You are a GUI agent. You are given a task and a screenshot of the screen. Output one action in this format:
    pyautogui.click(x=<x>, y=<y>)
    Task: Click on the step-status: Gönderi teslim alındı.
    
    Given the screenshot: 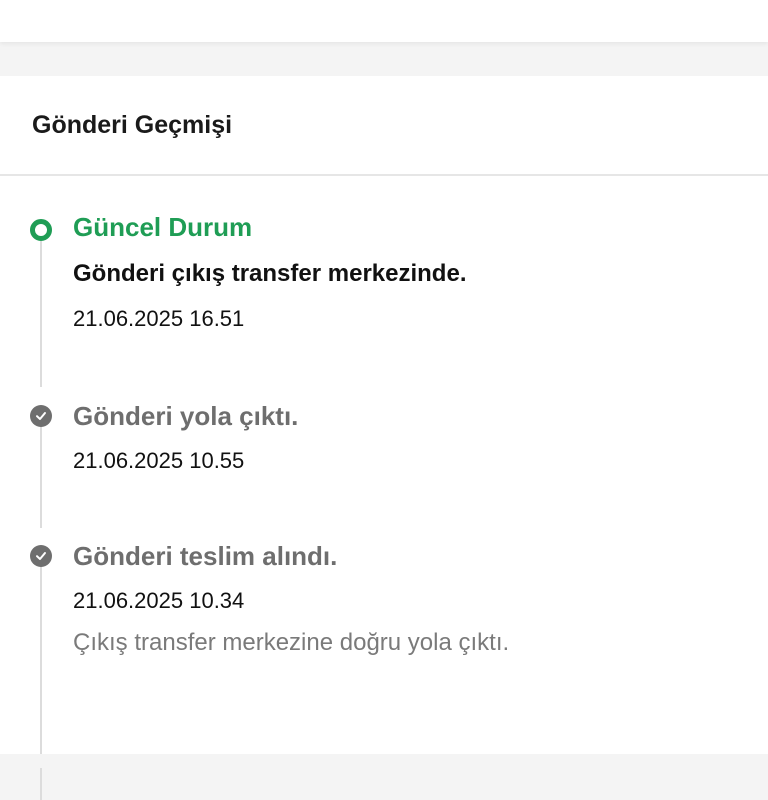 What is the action you would take?
    pyautogui.click(x=205, y=556)
    